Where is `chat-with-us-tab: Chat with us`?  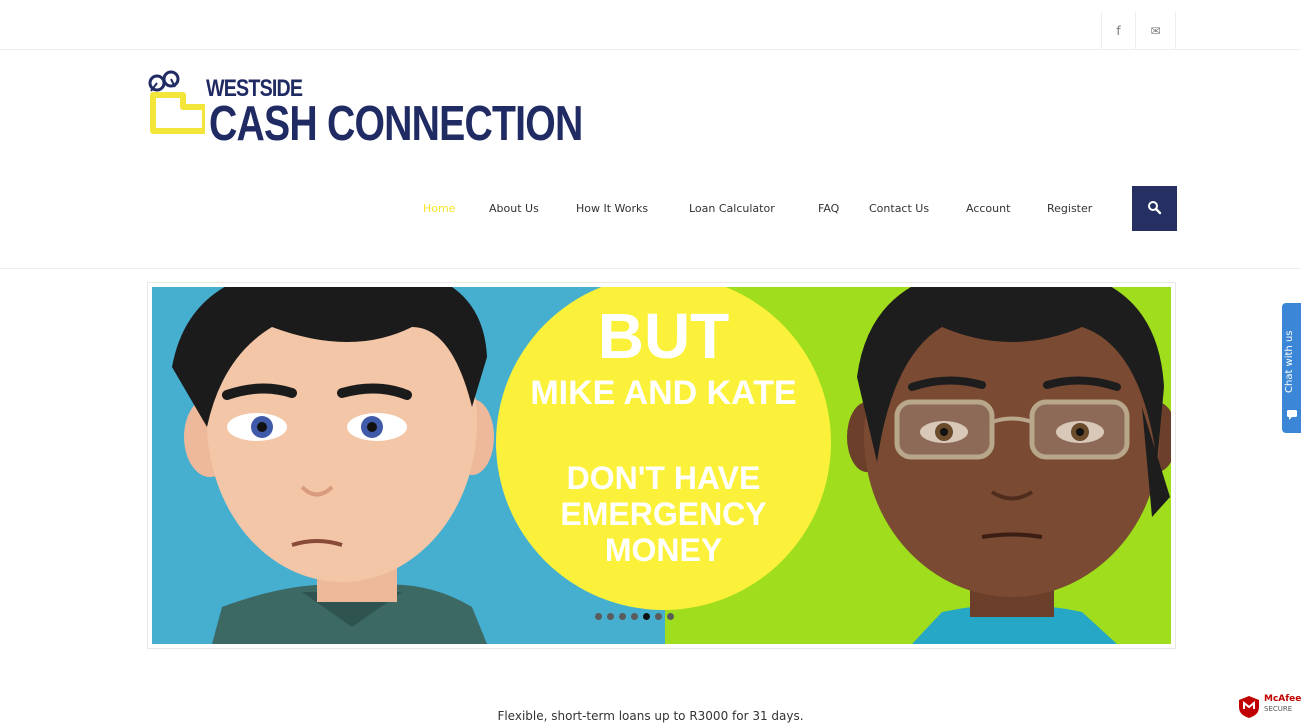 chat-with-us-tab: Chat with us is located at coordinates (1291, 368).